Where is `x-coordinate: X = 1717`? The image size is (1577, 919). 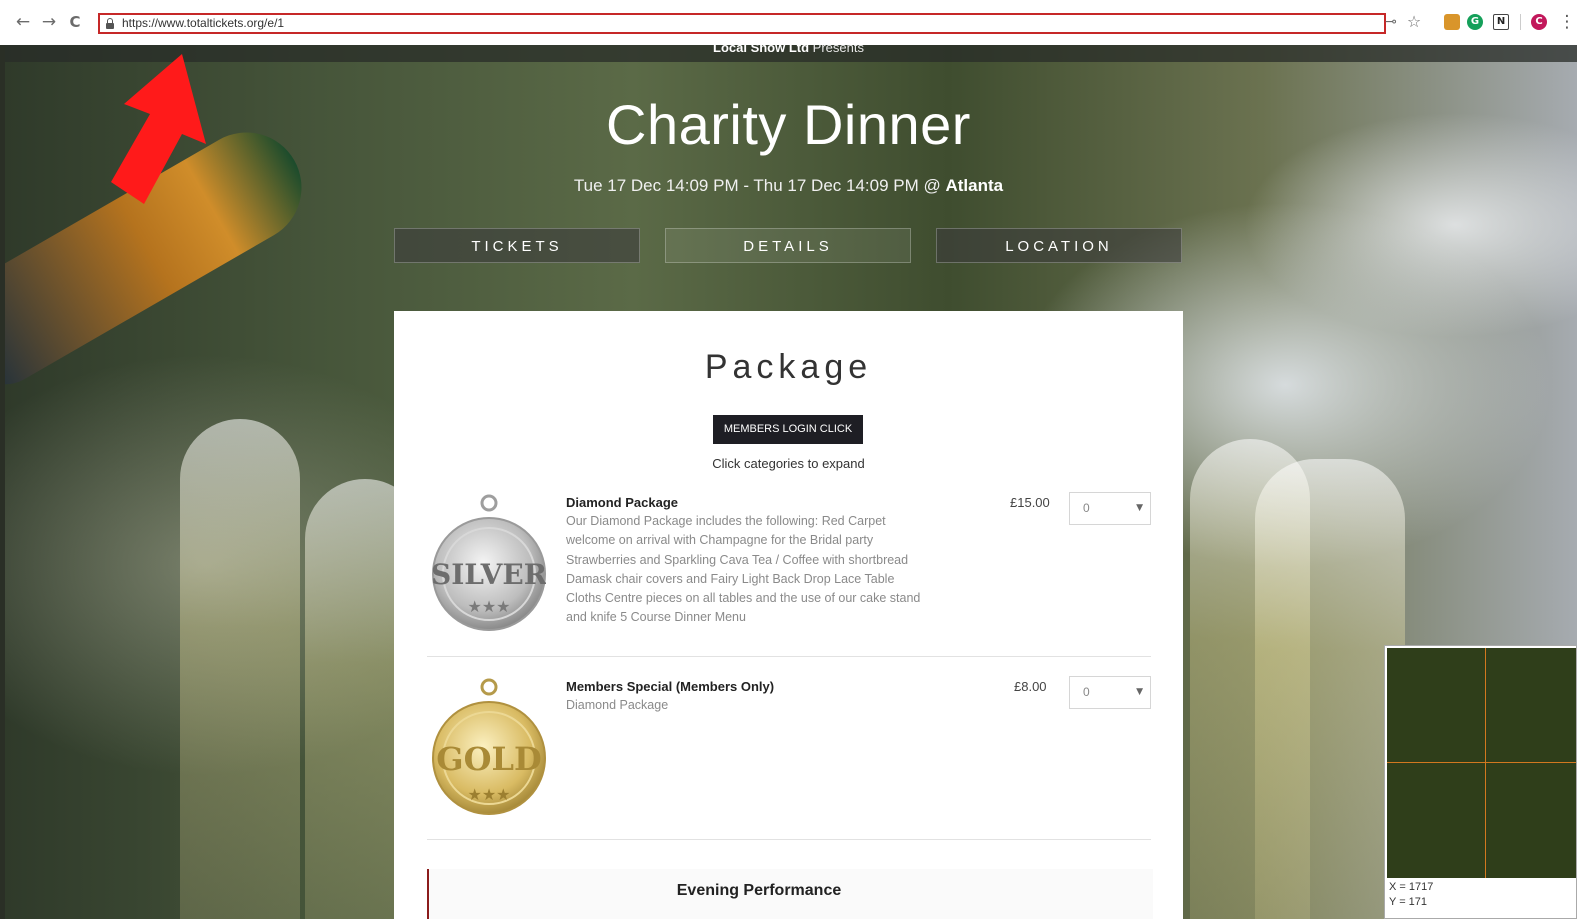
x-coordinate: X = 1717 is located at coordinates (1411, 887).